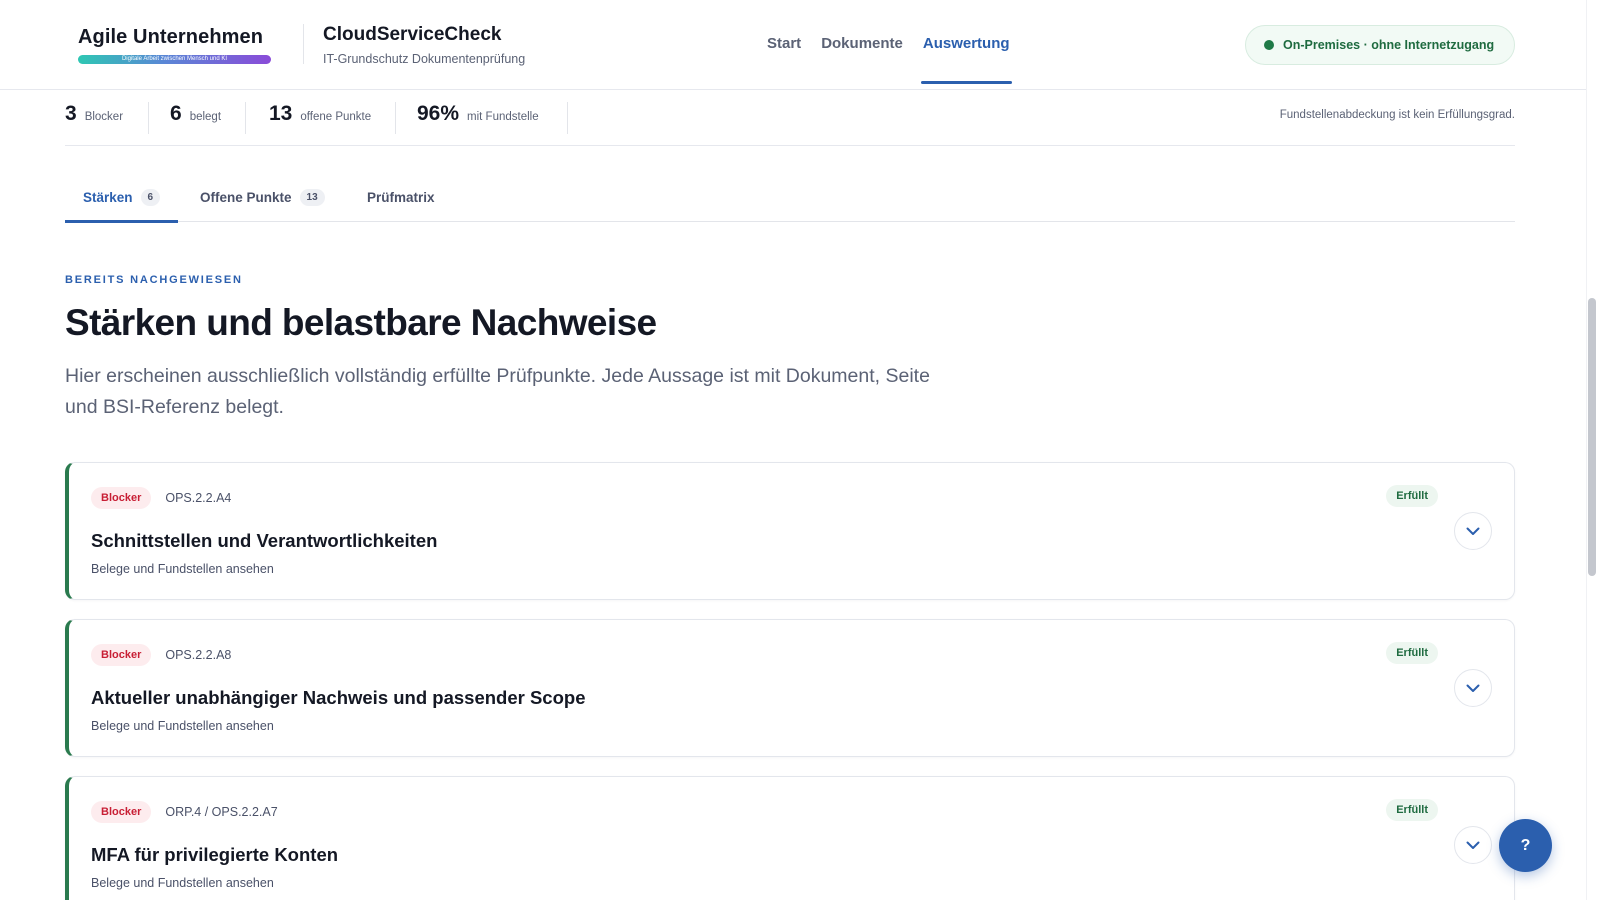  I want to click on product-subtitle: IT-Grundschutz Dokumentenprüfung, so click(424, 59).